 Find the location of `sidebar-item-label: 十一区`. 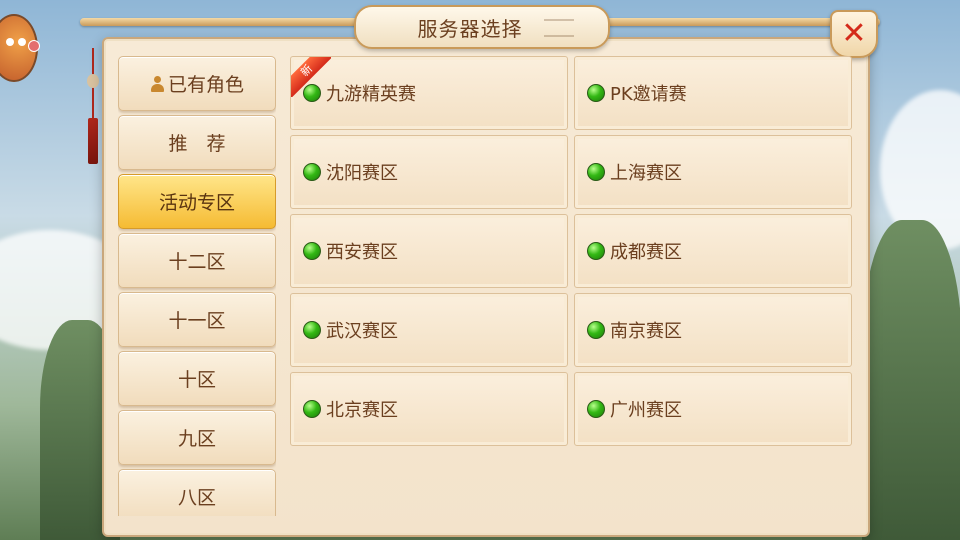

sidebar-item-label: 十一区 is located at coordinates (197, 321).